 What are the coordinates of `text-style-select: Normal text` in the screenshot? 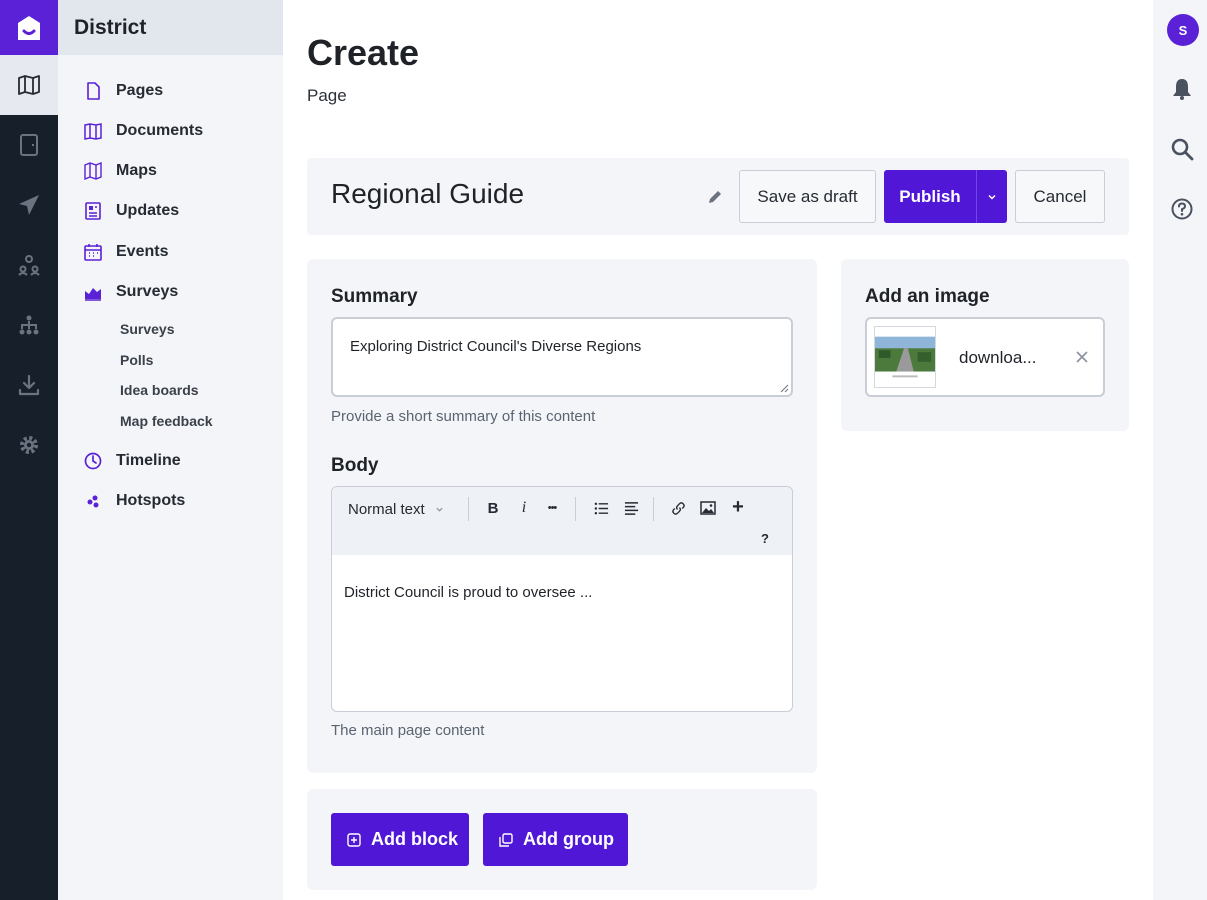 It's located at (396, 509).